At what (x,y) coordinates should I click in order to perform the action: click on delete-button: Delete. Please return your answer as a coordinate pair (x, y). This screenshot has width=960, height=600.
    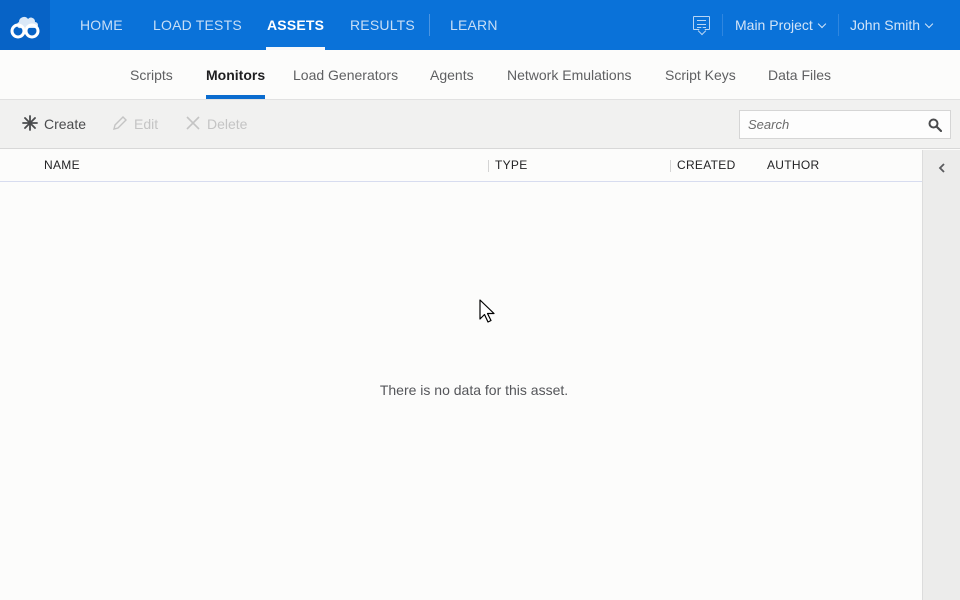
    Looking at the image, I should click on (216, 124).